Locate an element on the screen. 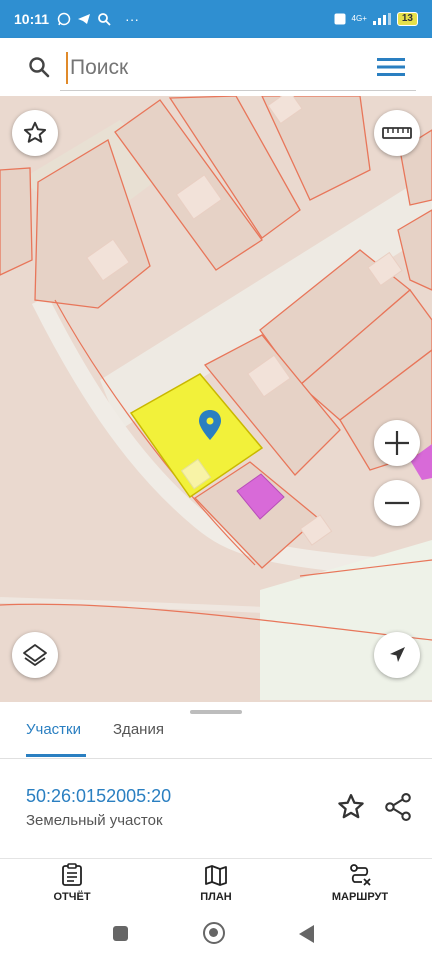 Image resolution: width=432 pixels, height=960 pixels. status-more: ··· is located at coordinates (132, 19).